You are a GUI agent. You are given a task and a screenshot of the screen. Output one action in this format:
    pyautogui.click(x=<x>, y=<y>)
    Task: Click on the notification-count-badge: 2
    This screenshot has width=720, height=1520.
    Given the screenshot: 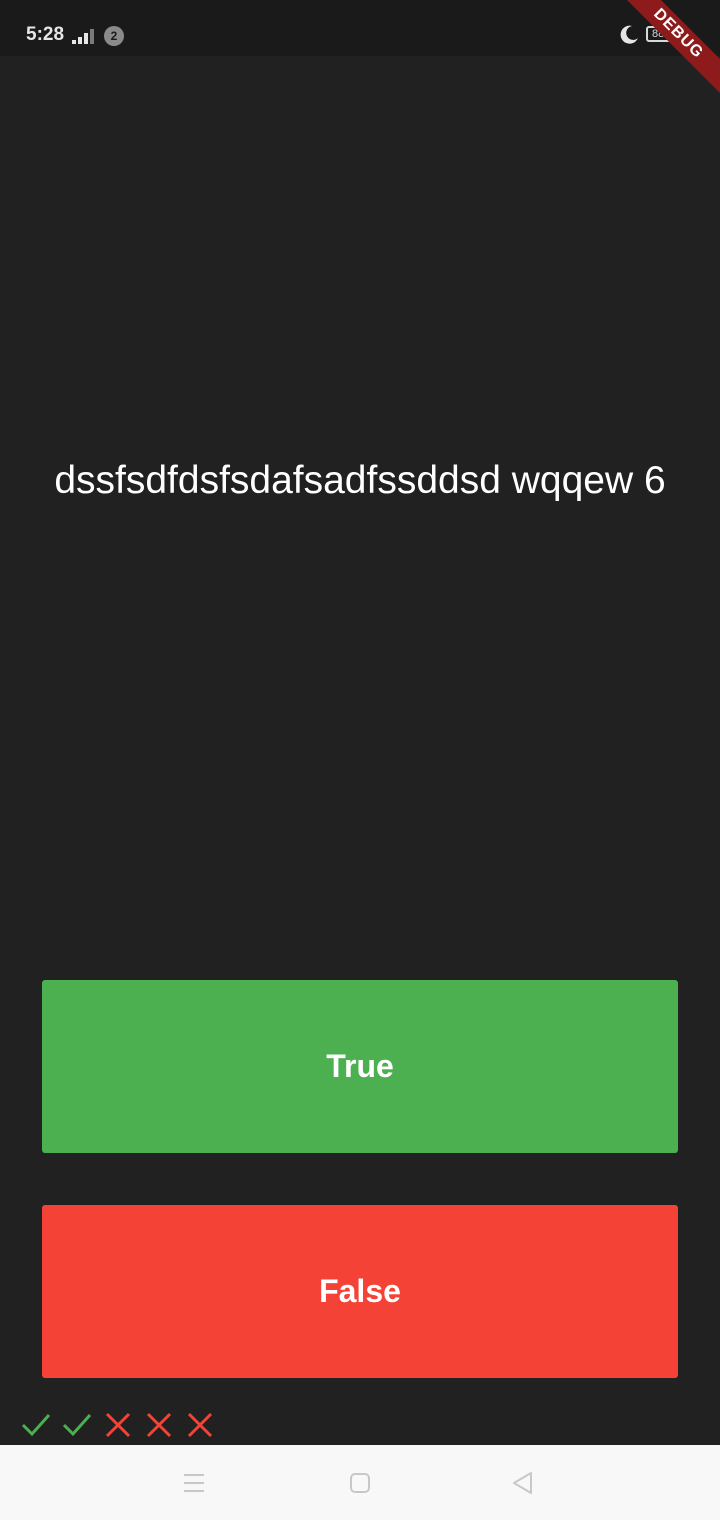 What is the action you would take?
    pyautogui.click(x=114, y=36)
    